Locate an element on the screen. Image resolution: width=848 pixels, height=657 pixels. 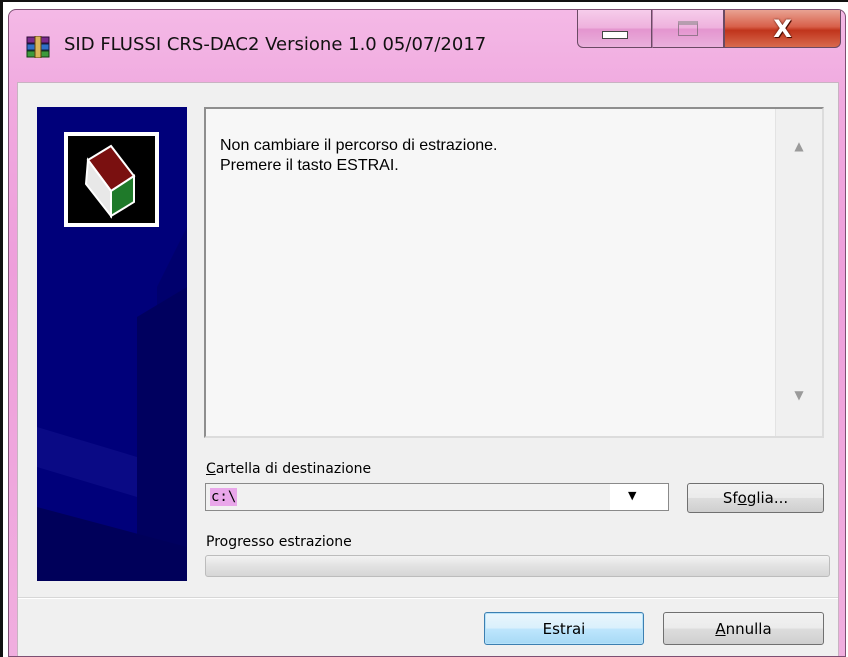
scroll-up-arrow-icon: ▲ is located at coordinates (799, 146).